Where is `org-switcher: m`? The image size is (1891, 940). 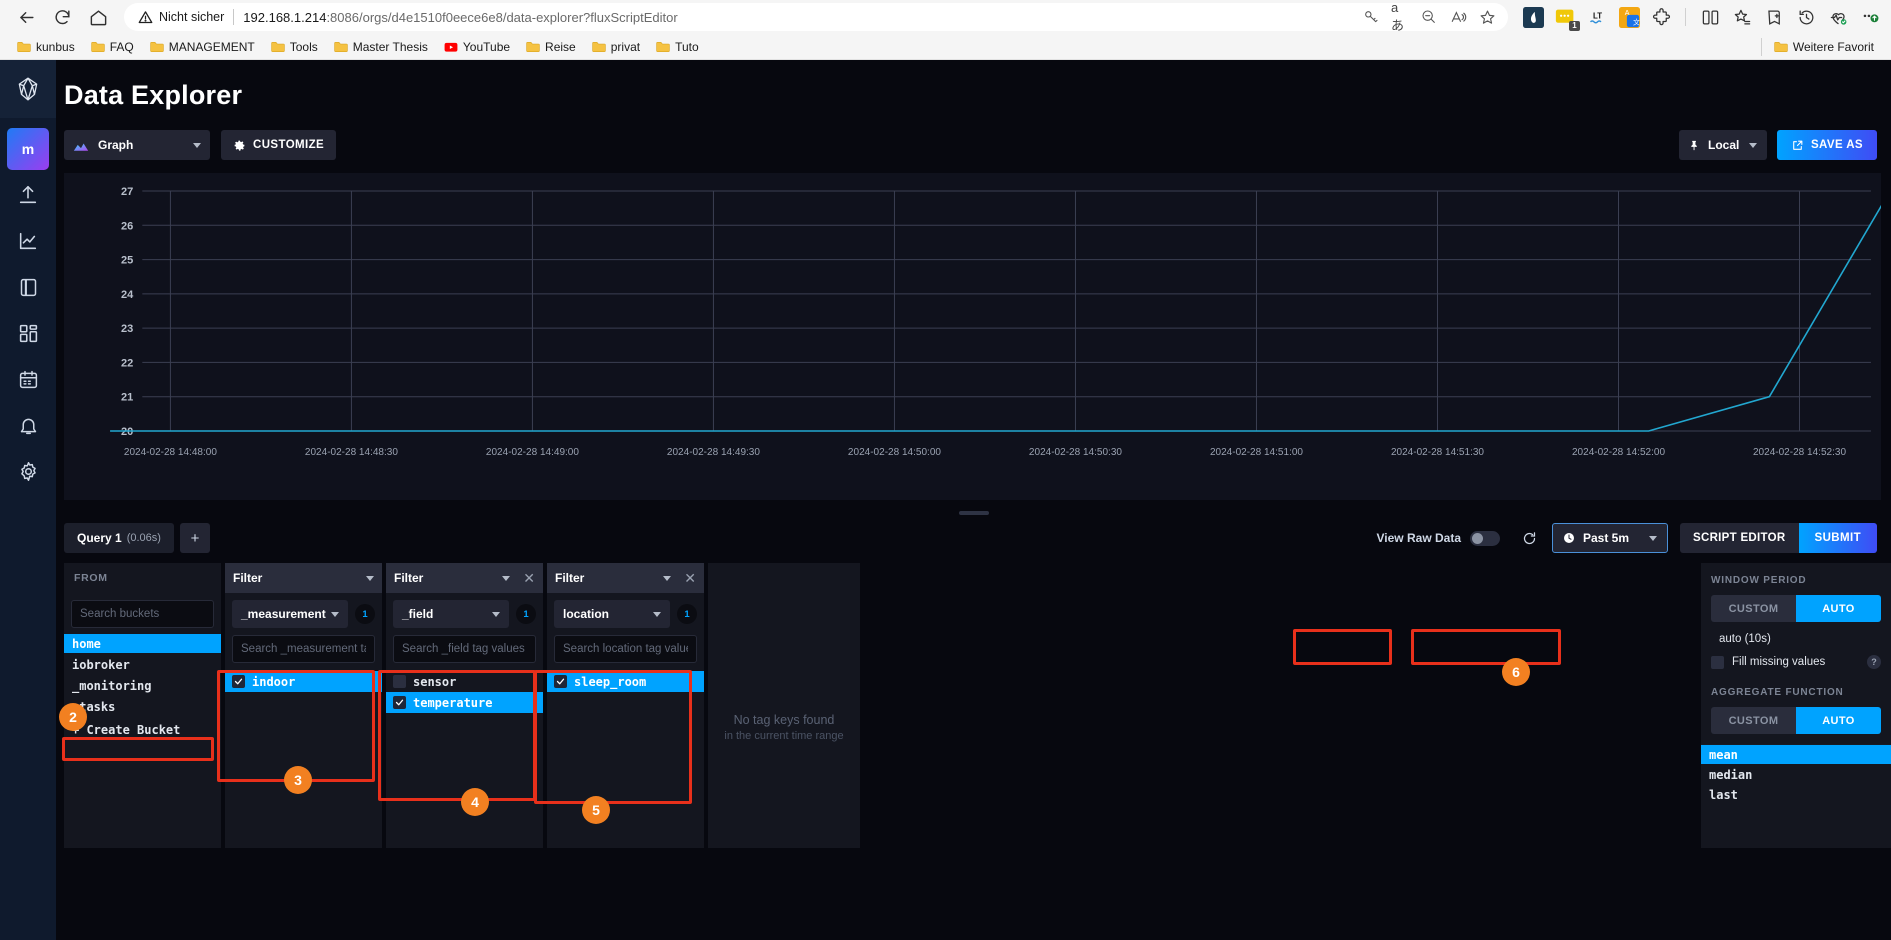
org-switcher: m is located at coordinates (28, 149).